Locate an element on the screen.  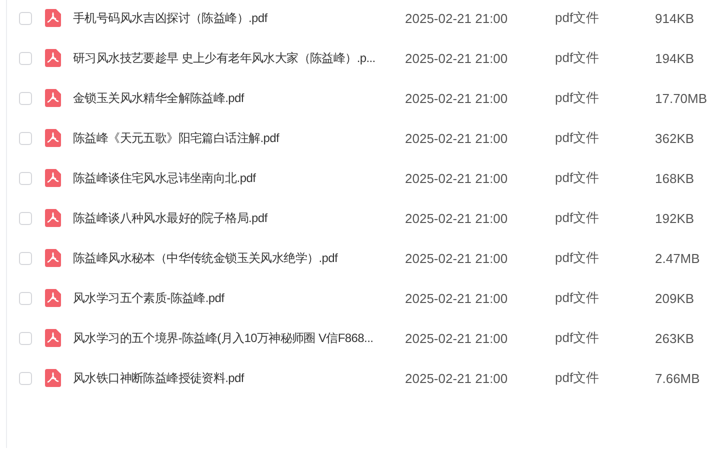
file-size: 2.47MB is located at coordinates (678, 258).